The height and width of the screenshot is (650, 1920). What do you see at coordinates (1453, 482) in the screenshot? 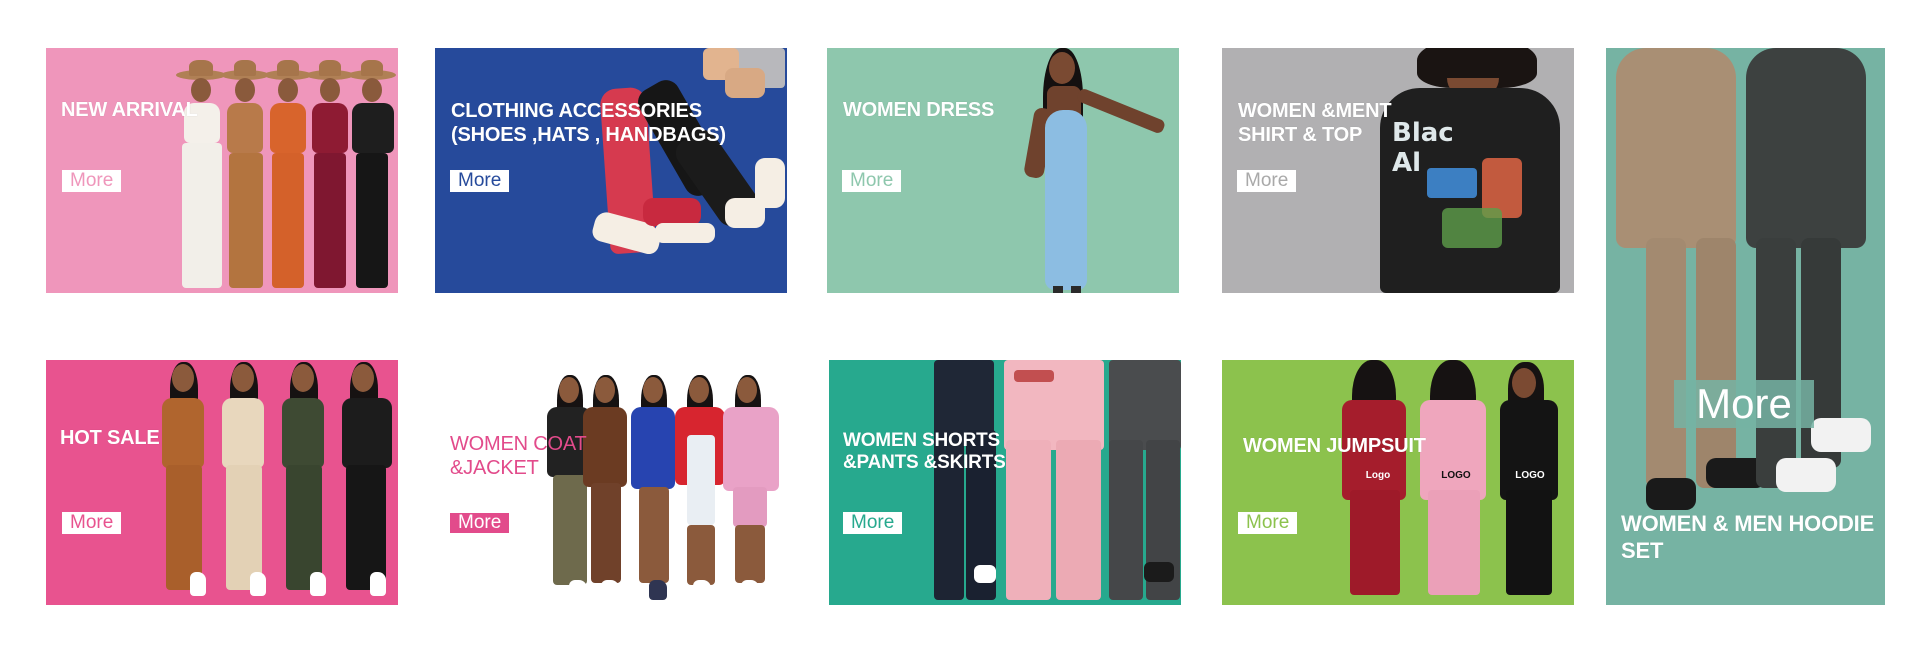
I see `jumpsuit-image: Logo LOGO LOGO` at bounding box center [1453, 482].